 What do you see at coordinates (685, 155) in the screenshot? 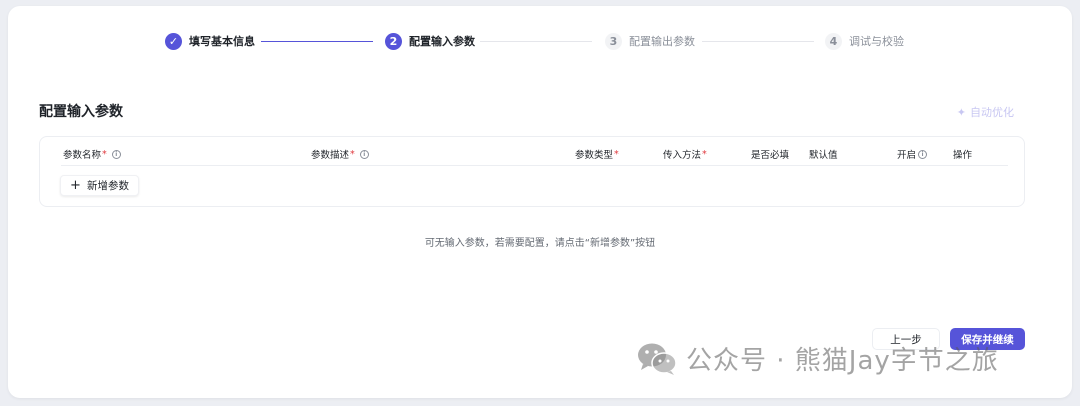
I see `column-header-input-method: 传入方法 *` at bounding box center [685, 155].